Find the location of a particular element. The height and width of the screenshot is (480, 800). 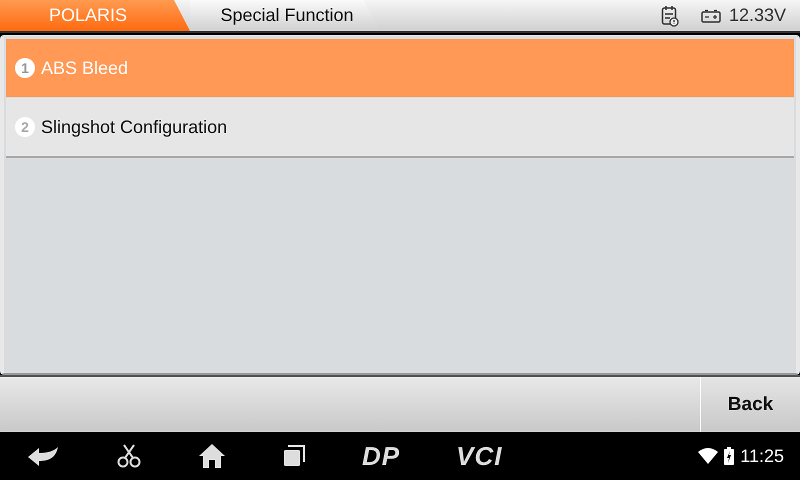

wifi-icon is located at coordinates (708, 456).